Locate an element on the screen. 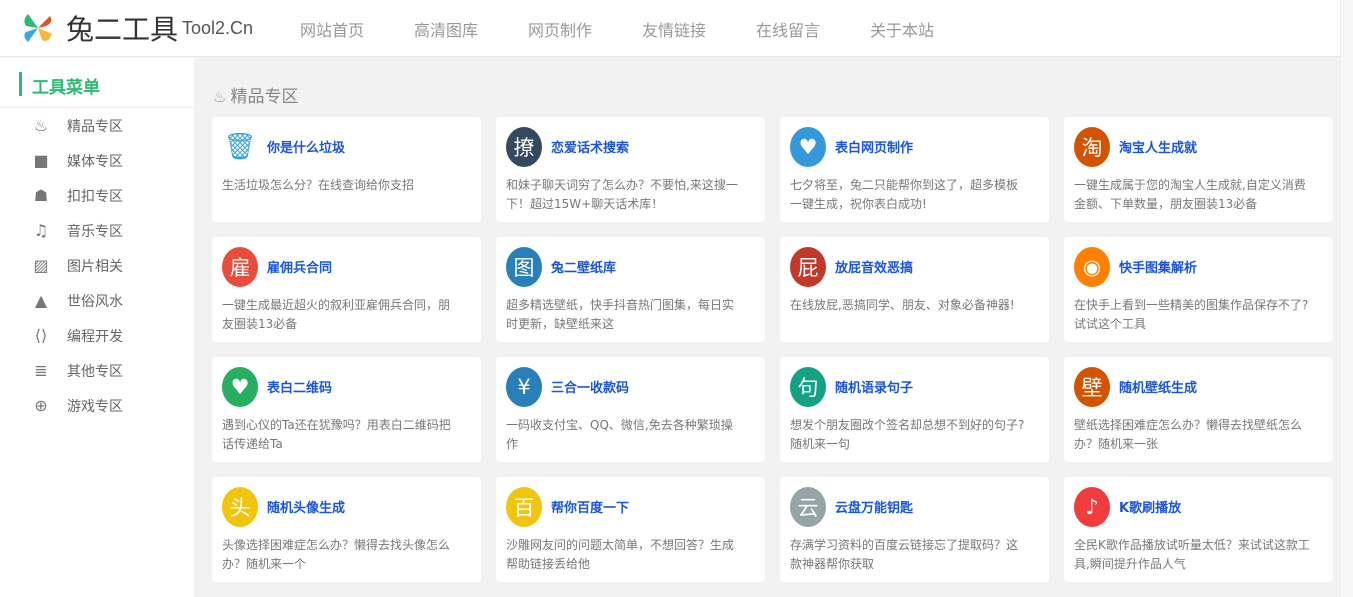  tool-description: 超多精选壁纸，快手抖音热门图集，每日实时更新，缺壁纸来这 is located at coordinates (620, 314).